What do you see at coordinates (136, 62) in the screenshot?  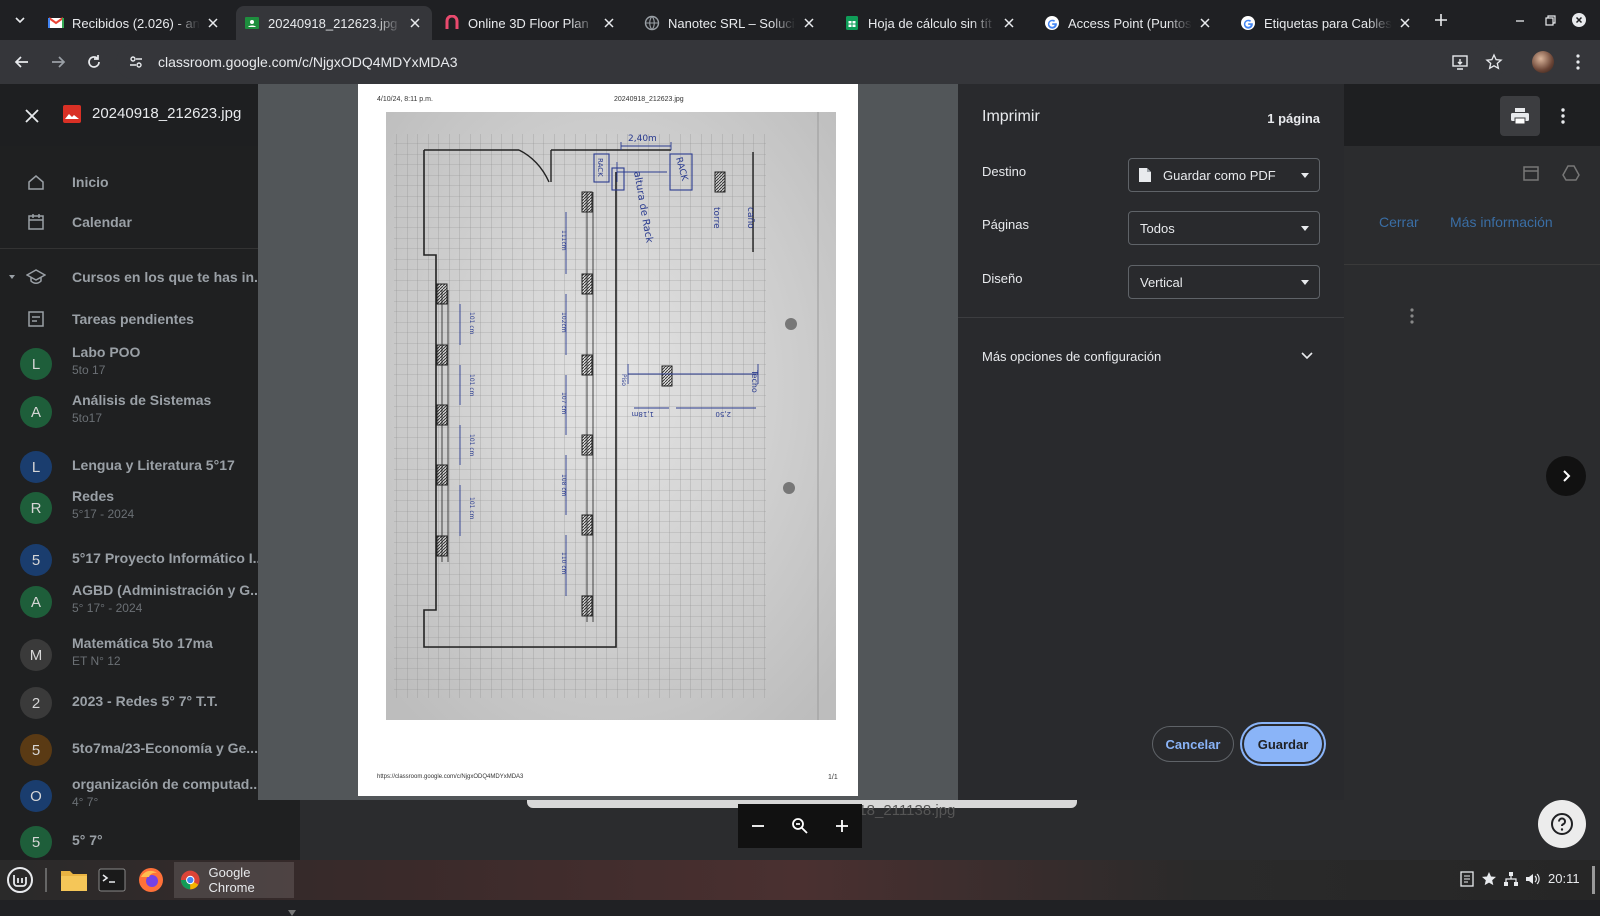 I see `site-settings-icon` at bounding box center [136, 62].